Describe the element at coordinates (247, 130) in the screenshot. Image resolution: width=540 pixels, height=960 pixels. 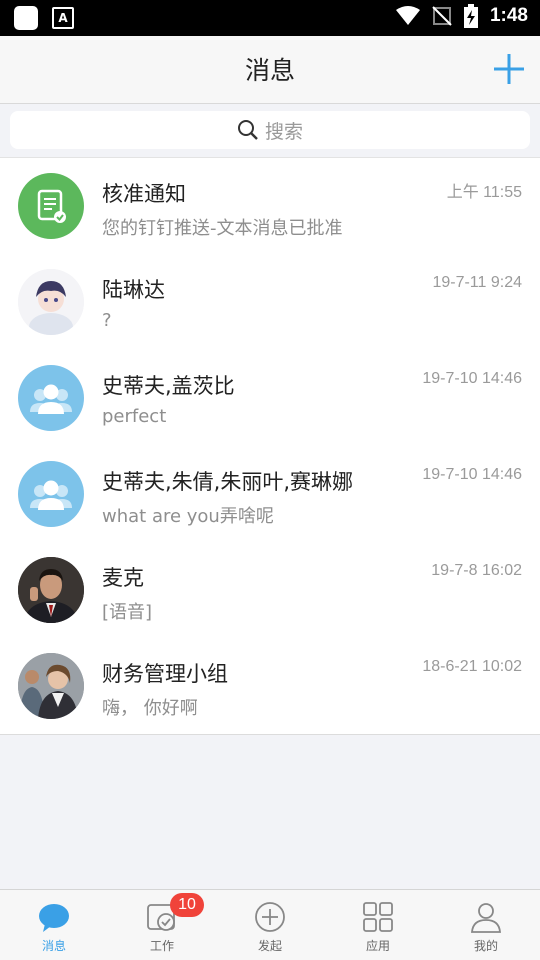
I see `search-icon` at that location.